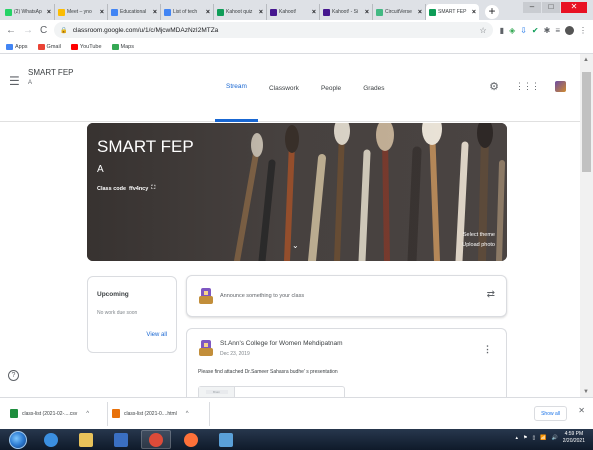  I want to click on taskbar-photos, so click(226, 439).